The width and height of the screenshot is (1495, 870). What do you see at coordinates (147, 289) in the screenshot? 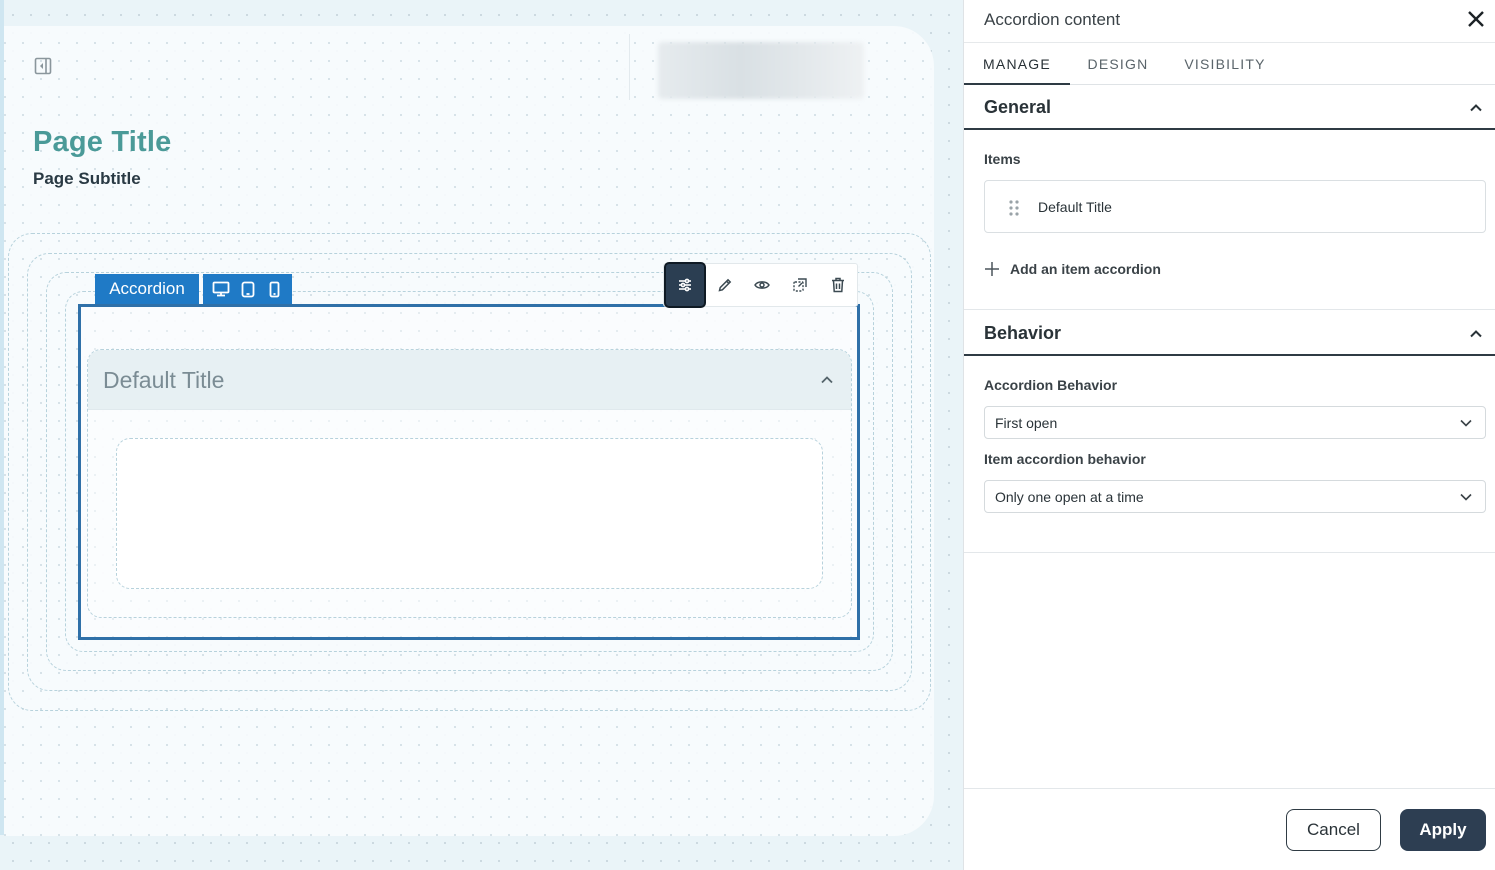
I see `component-tag: Accordion` at bounding box center [147, 289].